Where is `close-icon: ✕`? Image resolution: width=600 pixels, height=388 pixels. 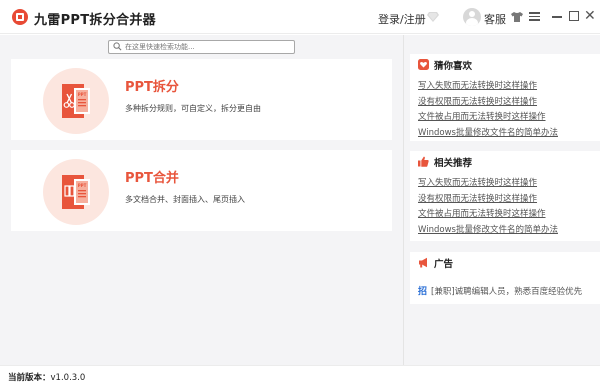
close-icon: ✕ is located at coordinates (590, 16).